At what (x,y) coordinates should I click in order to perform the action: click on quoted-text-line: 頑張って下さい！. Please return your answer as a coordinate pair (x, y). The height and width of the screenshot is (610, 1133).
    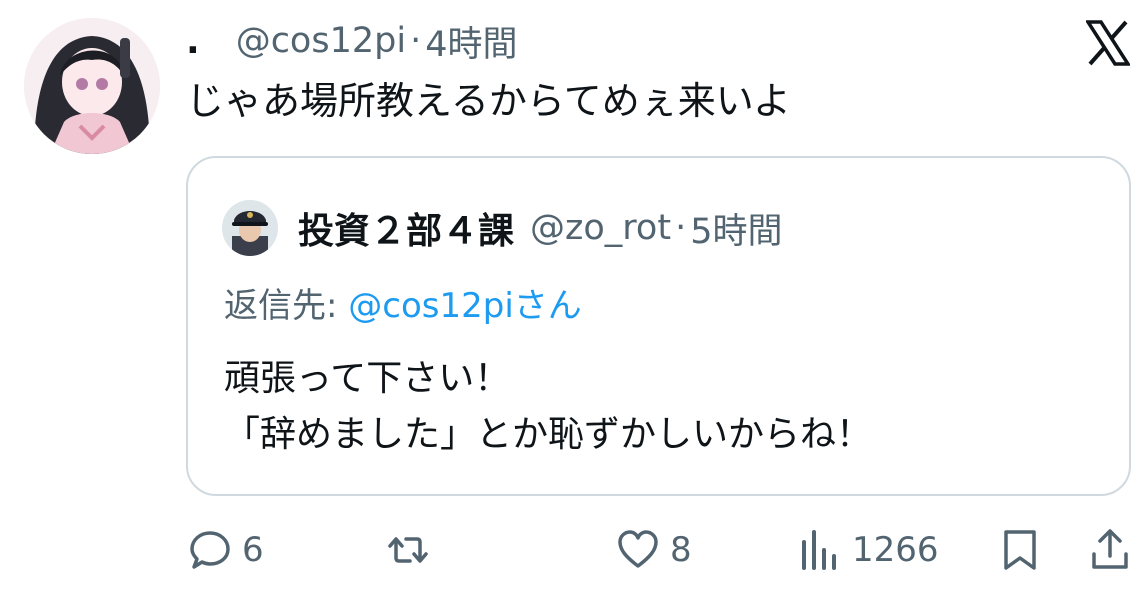
    Looking at the image, I should click on (367, 378).